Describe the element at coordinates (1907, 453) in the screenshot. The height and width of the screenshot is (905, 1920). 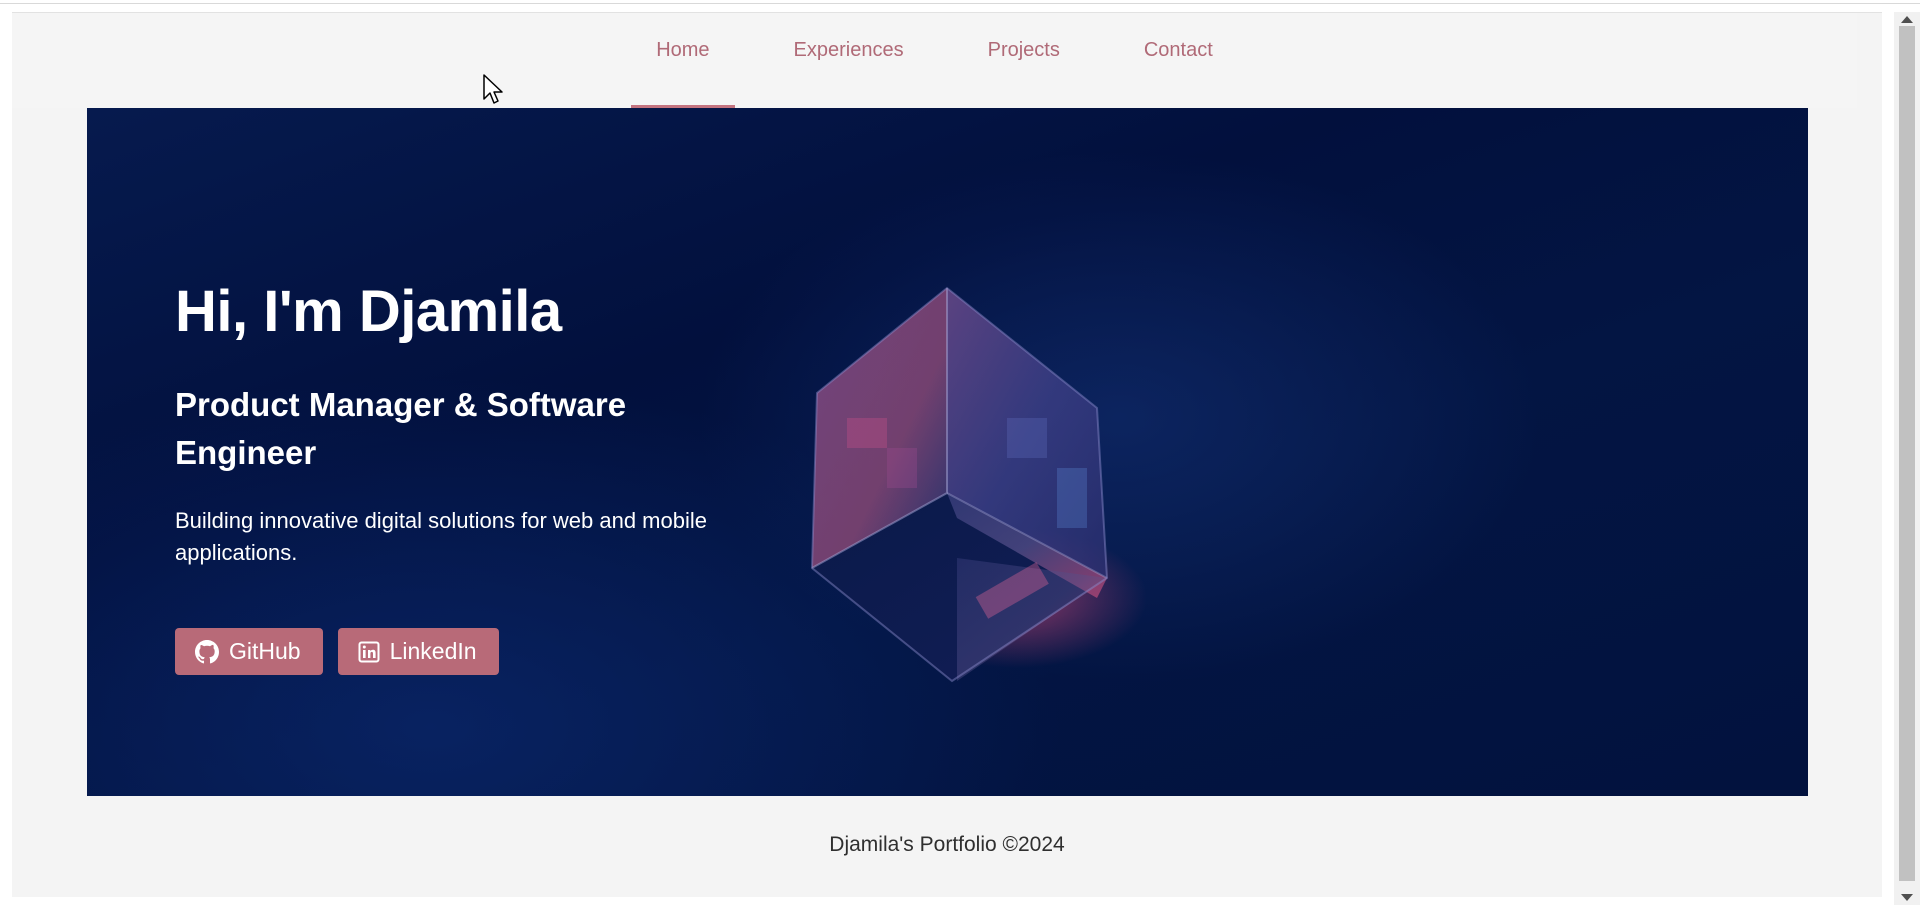
I see `scrollbar-thumb` at that location.